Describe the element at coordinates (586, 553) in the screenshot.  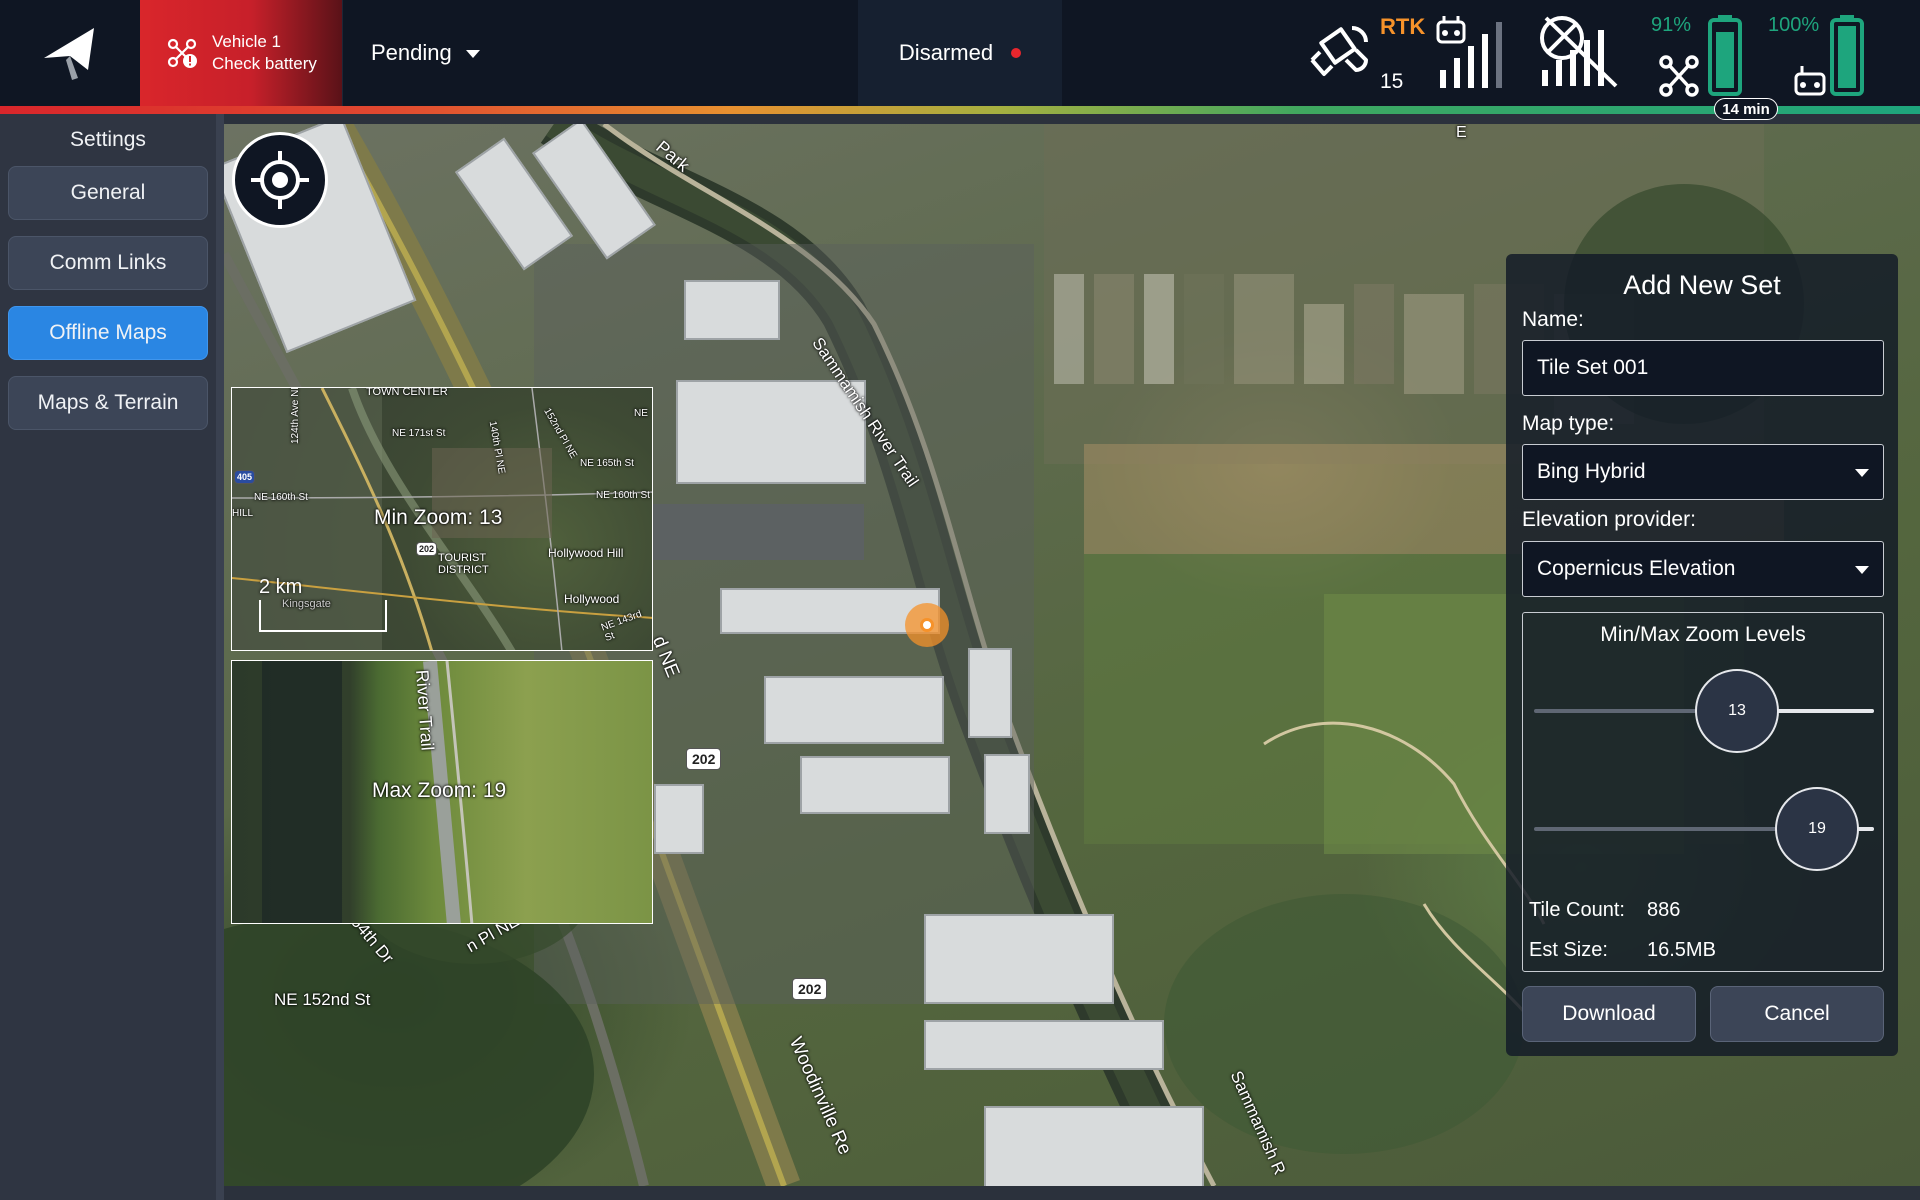
I see `preview-label-hollywood-hill: Hollywood Hill` at that location.